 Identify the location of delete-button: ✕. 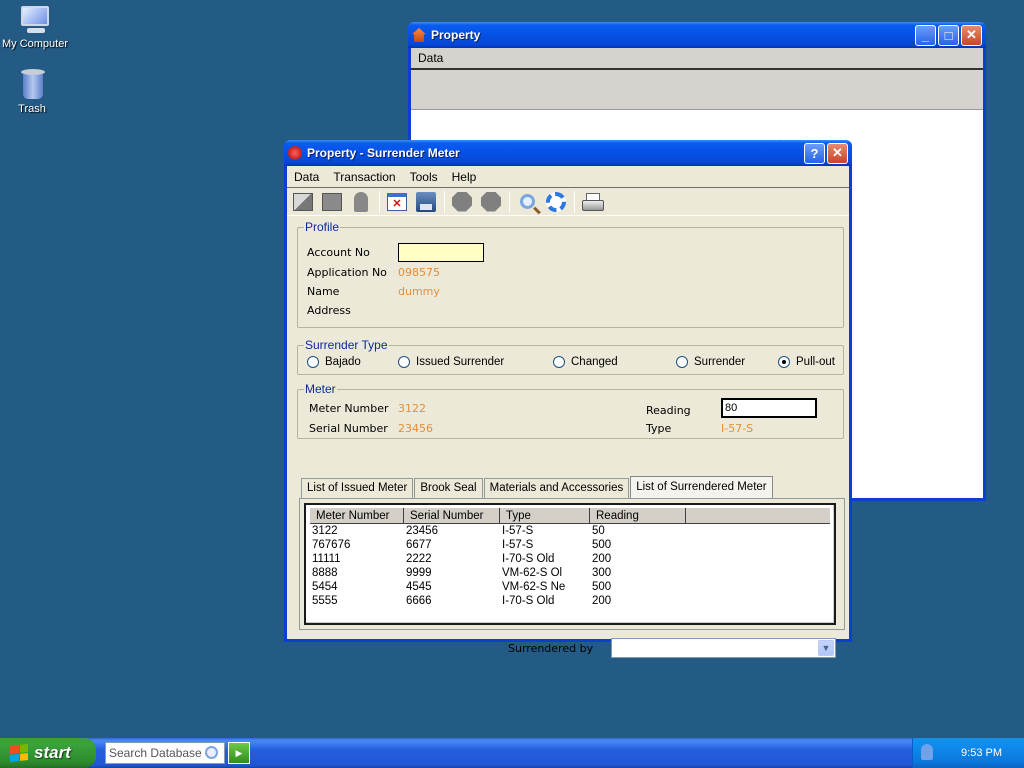
(397, 202).